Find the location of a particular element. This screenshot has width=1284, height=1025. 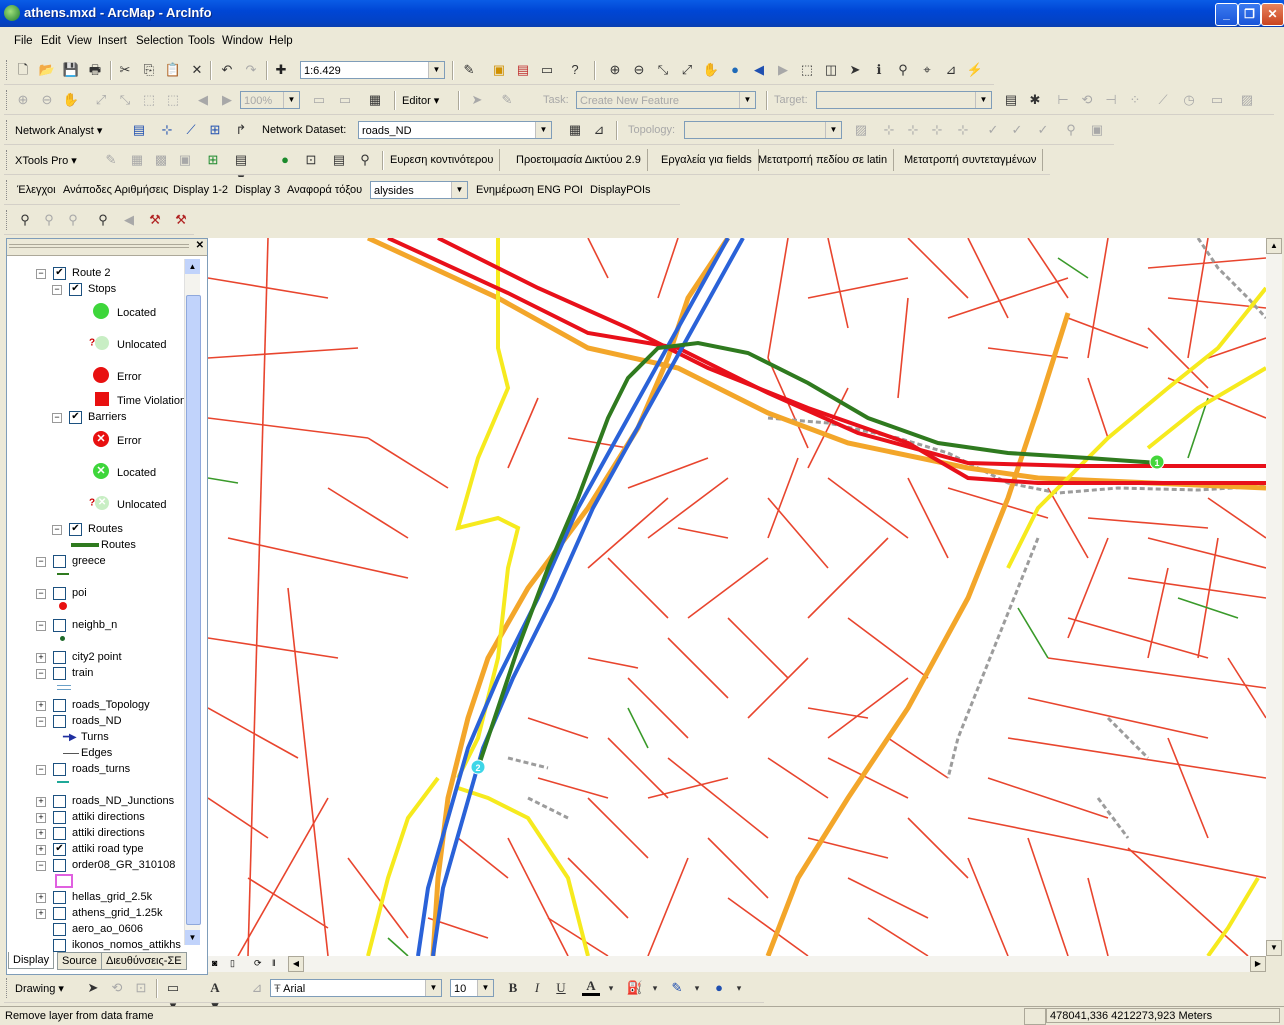

route-tool-5-icon: ◀ is located at coordinates (129, 220).